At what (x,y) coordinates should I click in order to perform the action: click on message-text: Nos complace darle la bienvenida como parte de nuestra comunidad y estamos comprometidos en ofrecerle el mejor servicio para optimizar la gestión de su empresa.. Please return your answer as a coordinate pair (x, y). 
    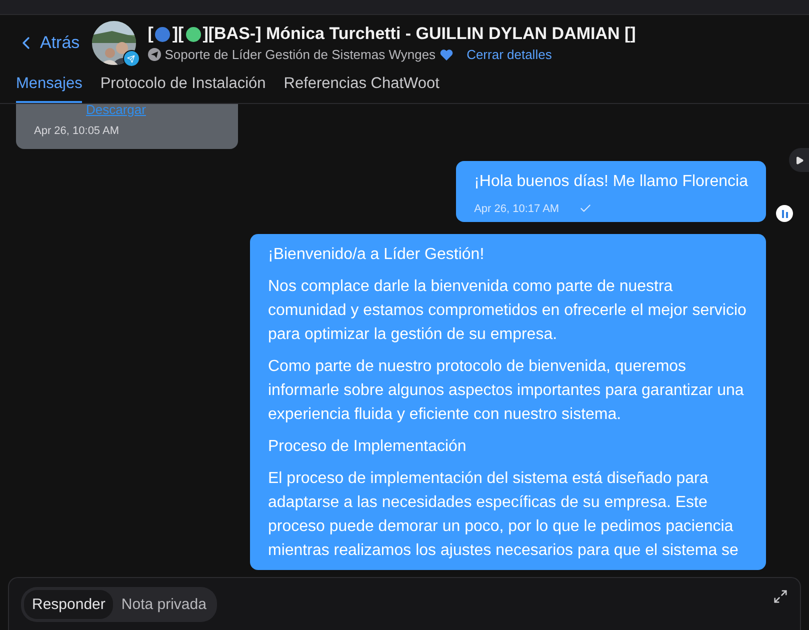
    Looking at the image, I should click on (508, 311).